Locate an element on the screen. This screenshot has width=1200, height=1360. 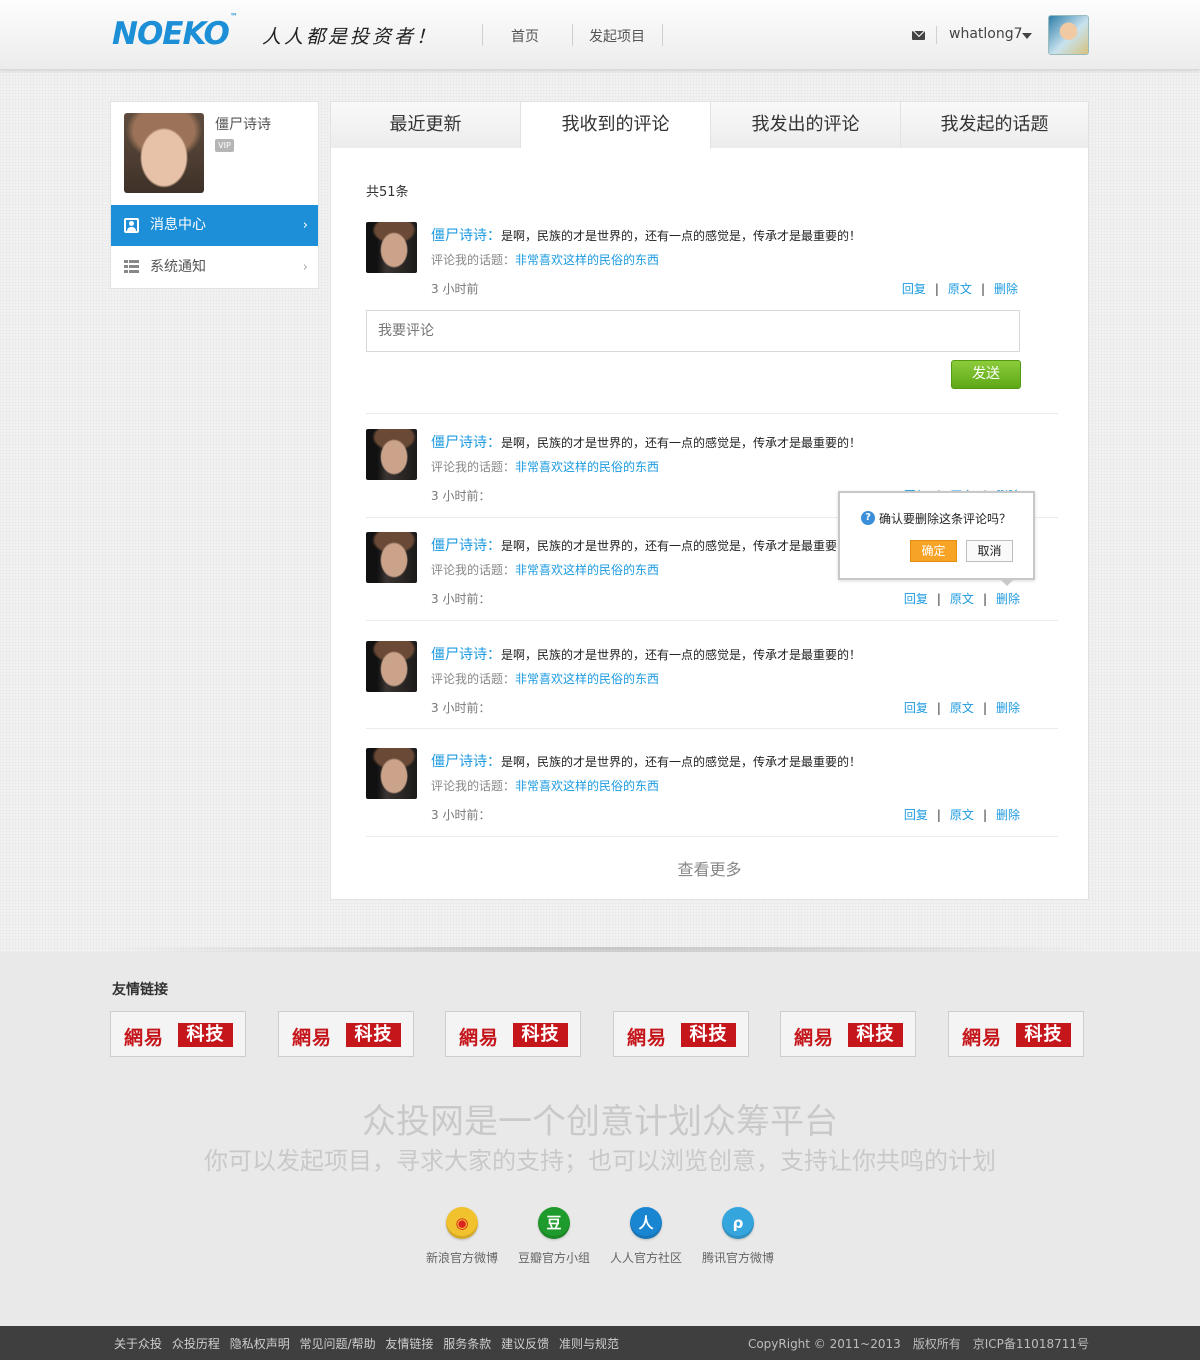
username-menu: whatlong7 is located at coordinates (986, 34).